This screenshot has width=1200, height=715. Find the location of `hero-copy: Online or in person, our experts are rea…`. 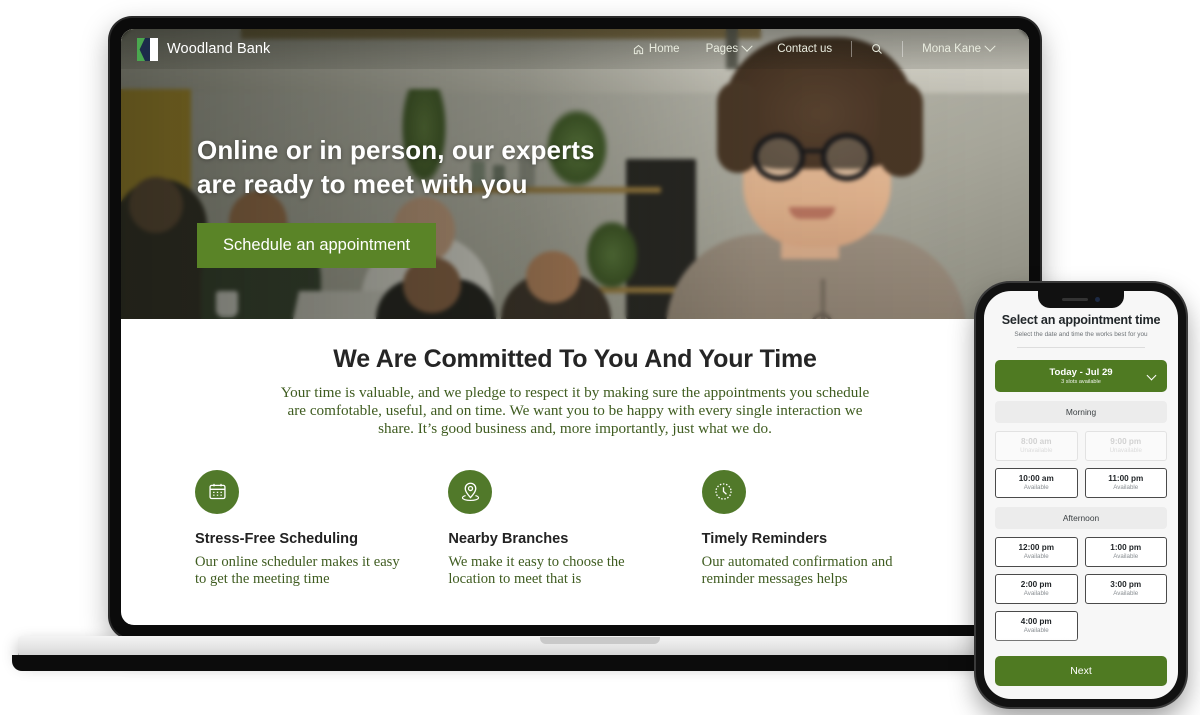

hero-copy: Online or in person, our experts are rea… is located at coordinates (396, 201).